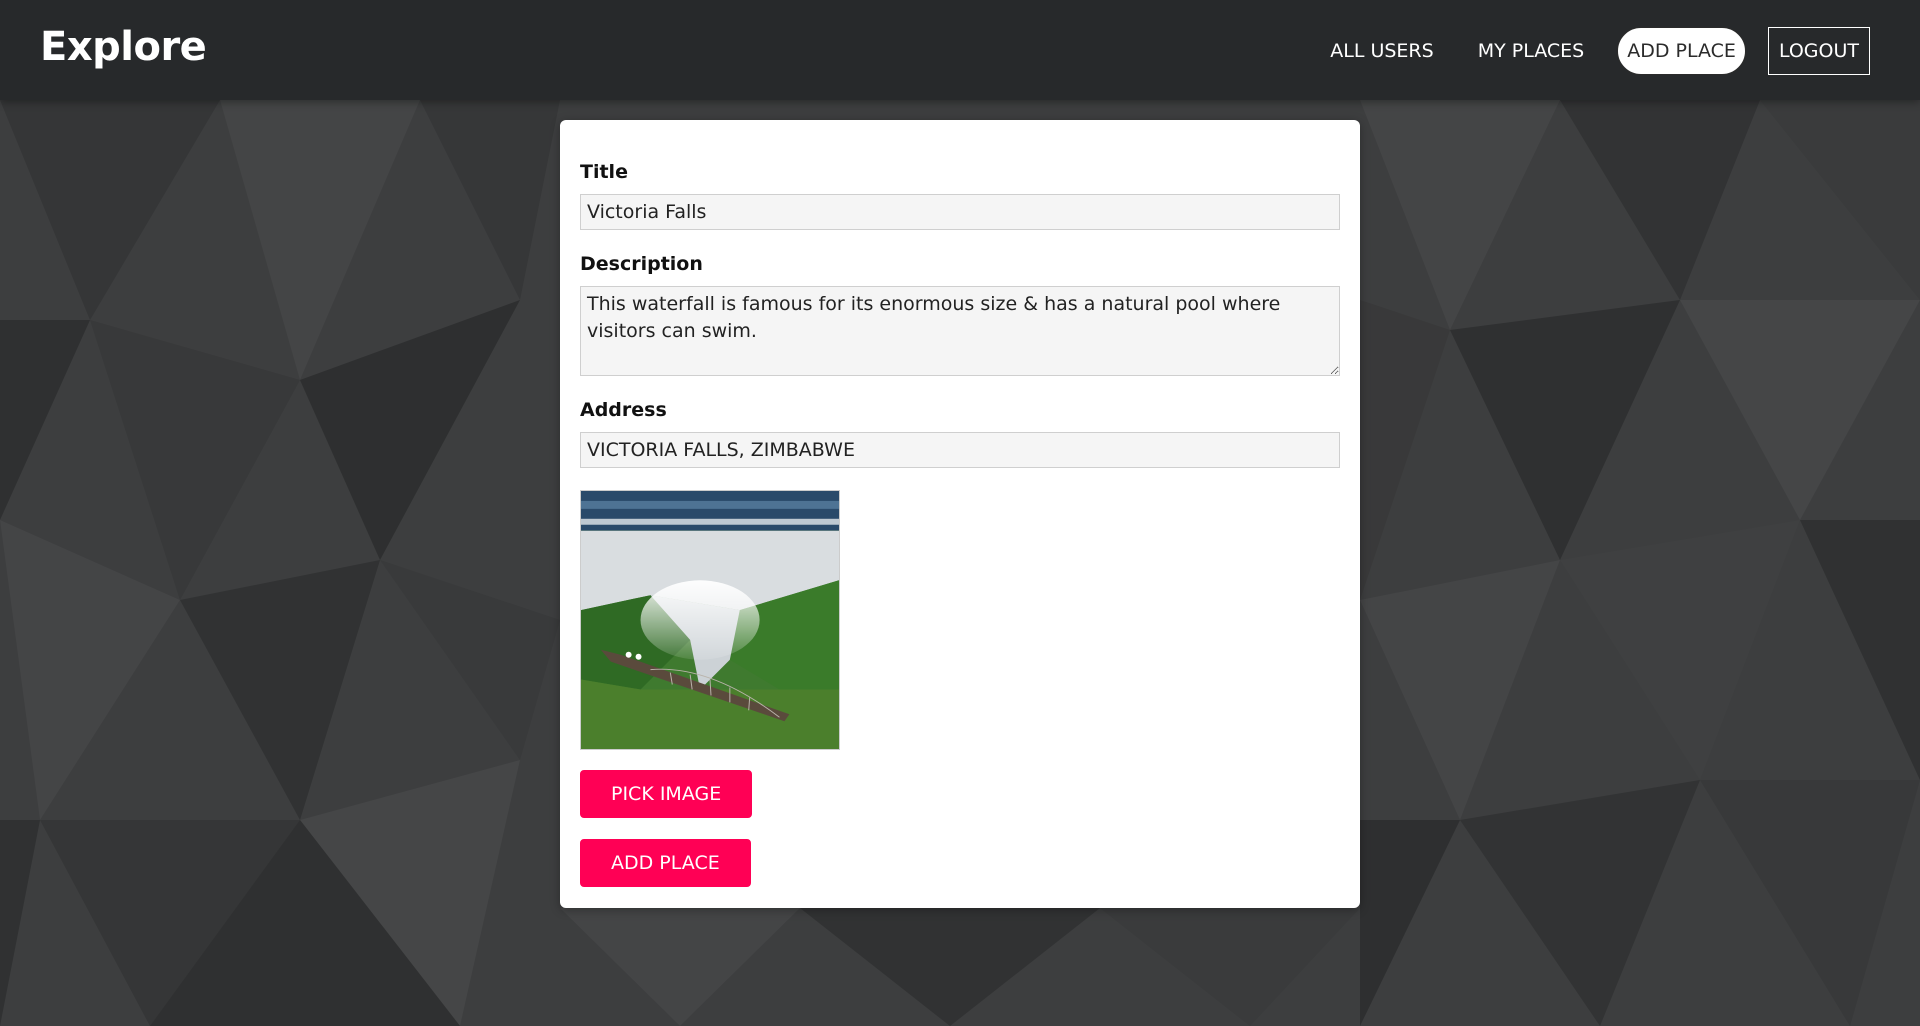  I want to click on description-label: Description, so click(641, 264).